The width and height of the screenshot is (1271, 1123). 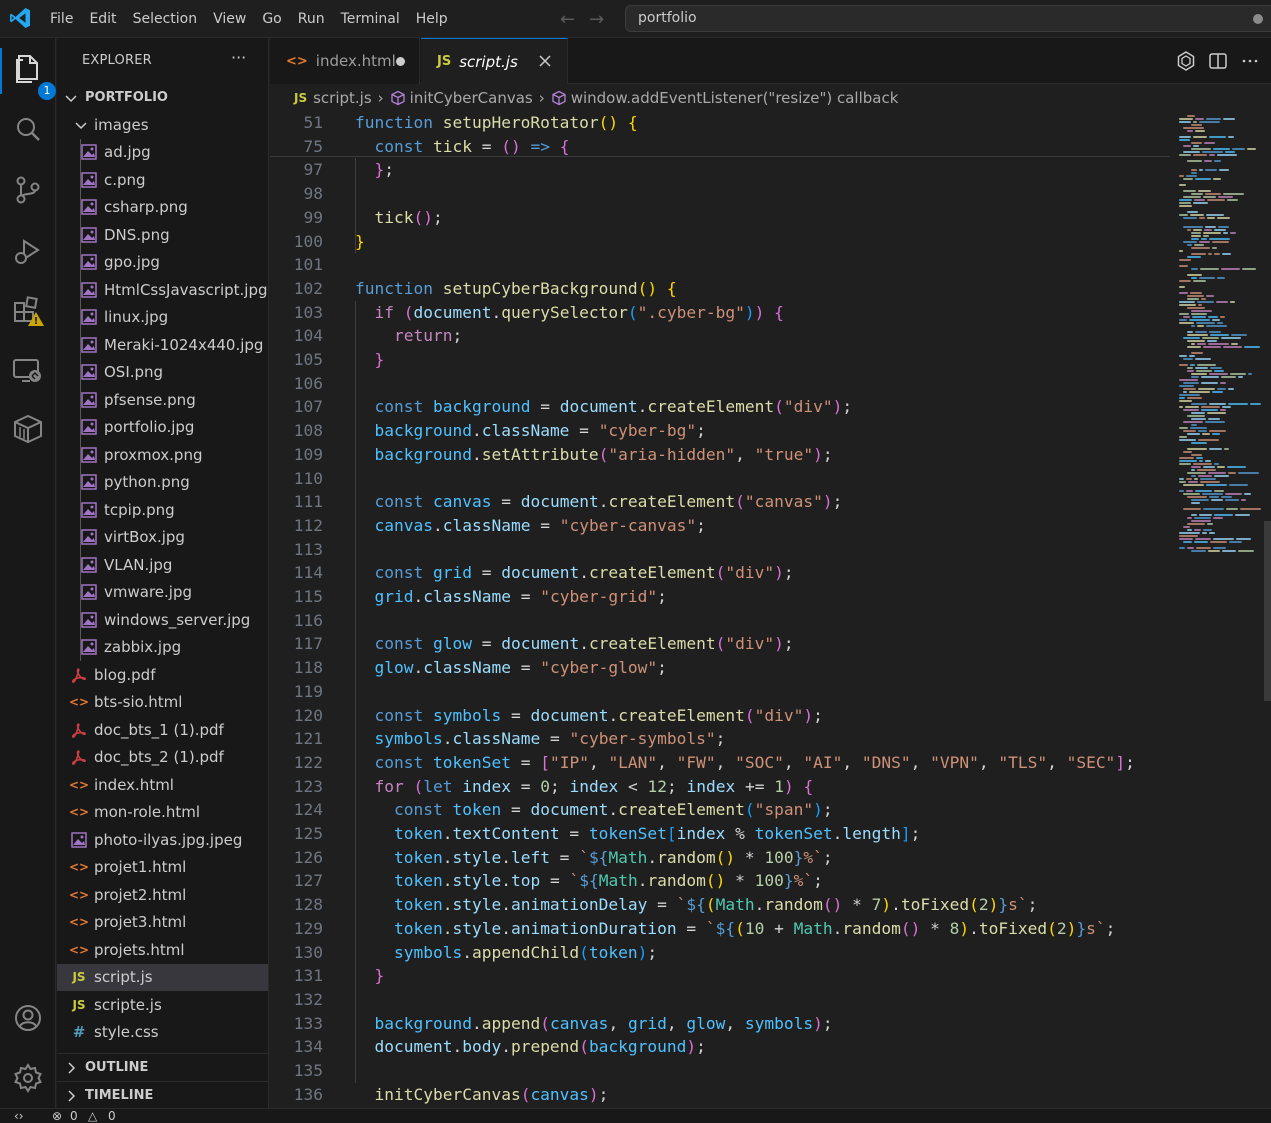 What do you see at coordinates (162, 510) in the screenshot?
I see `file-item: tcpip.png` at bounding box center [162, 510].